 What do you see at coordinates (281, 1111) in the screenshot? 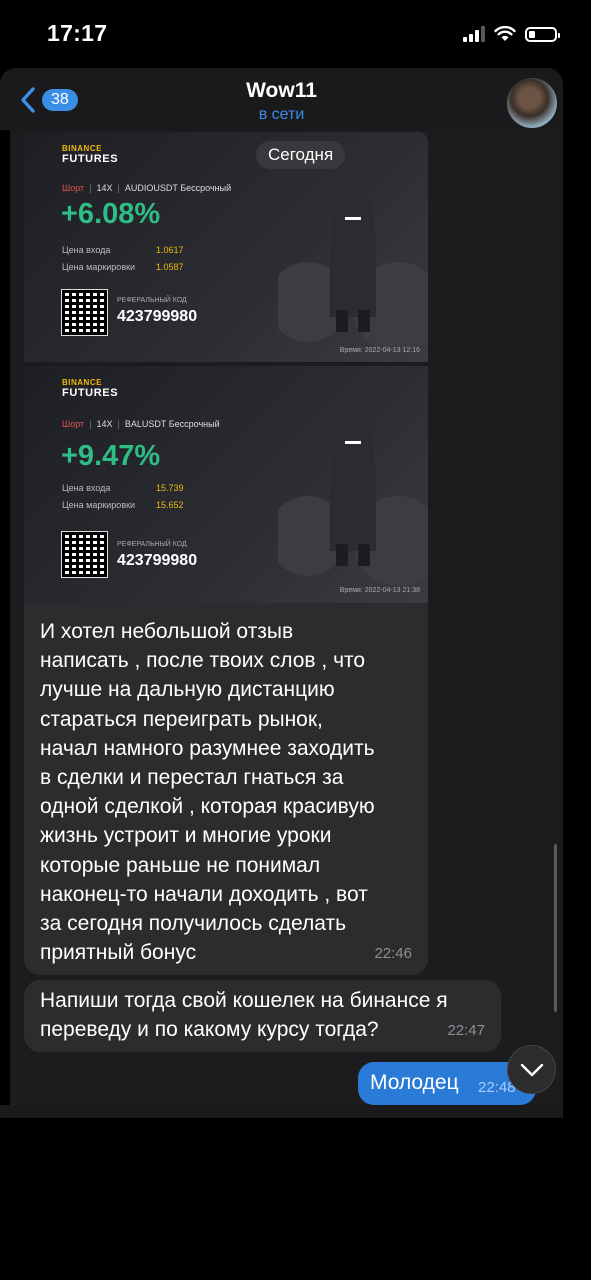
I see `input-bar` at bounding box center [281, 1111].